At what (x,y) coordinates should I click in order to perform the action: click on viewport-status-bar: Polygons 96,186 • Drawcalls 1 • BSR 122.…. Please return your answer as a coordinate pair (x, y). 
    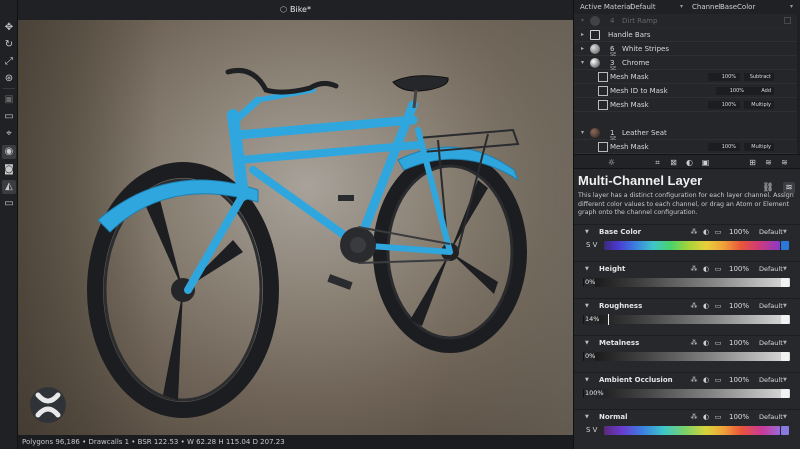
    Looking at the image, I should click on (295, 442).